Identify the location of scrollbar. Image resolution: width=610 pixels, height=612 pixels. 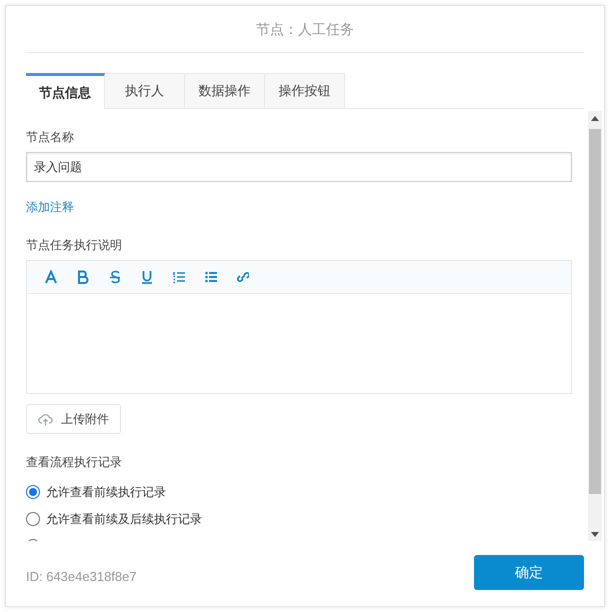
(595, 326).